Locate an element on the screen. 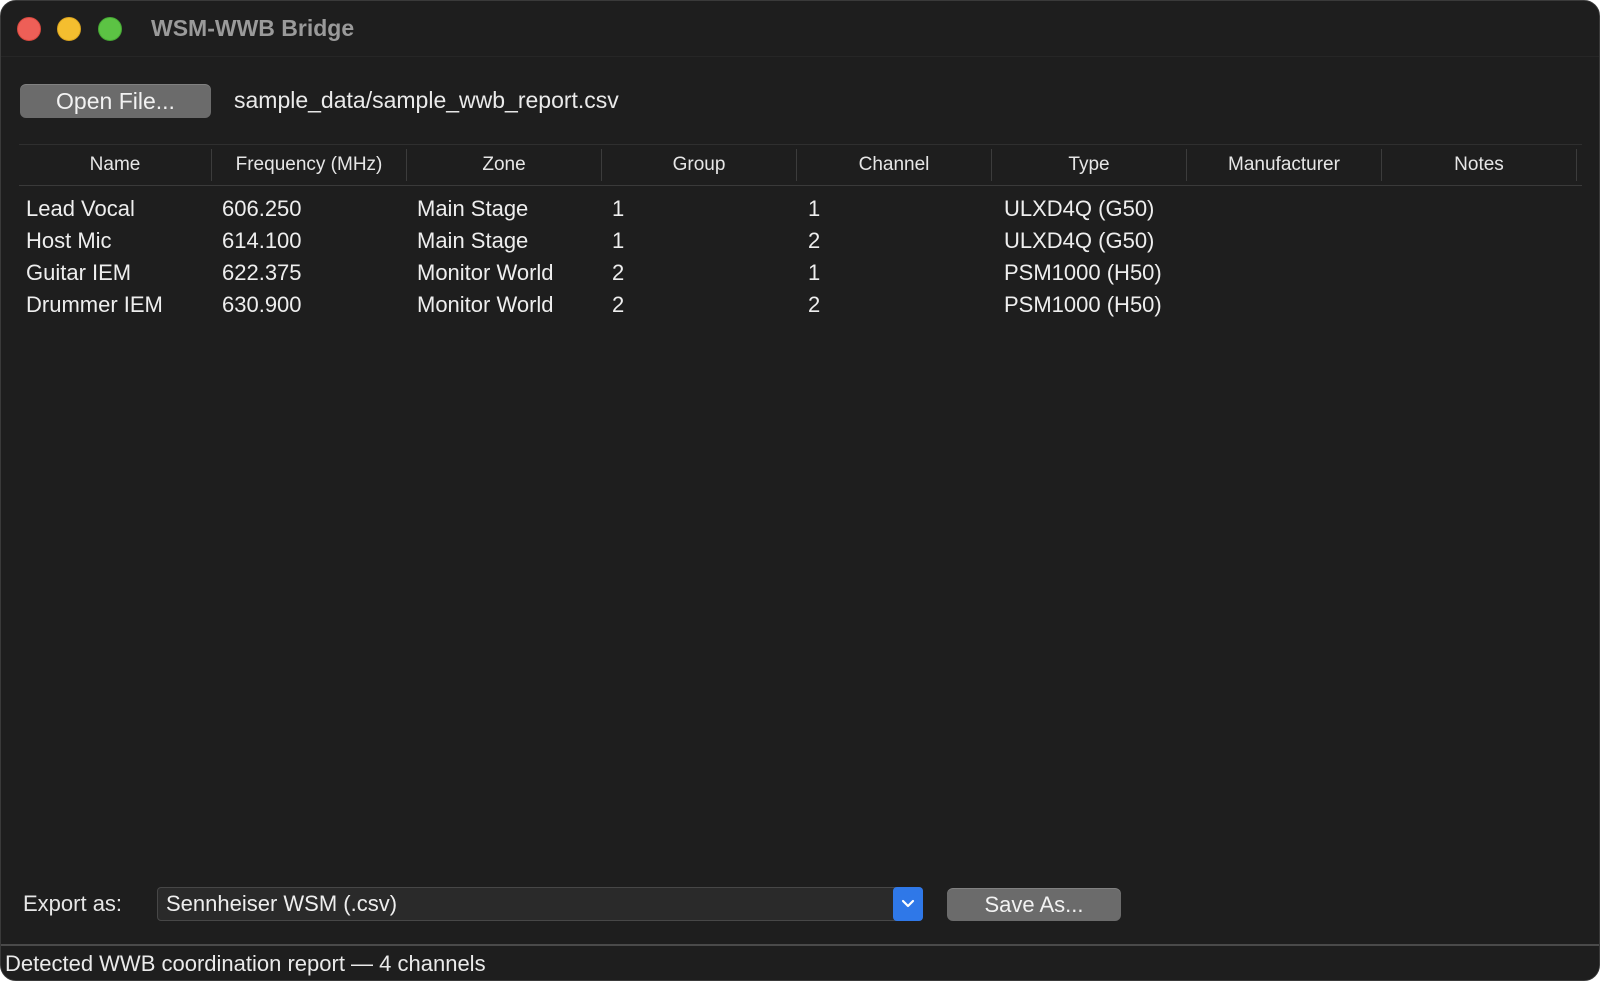  cell-frequency: 614.100 is located at coordinates (262, 240).